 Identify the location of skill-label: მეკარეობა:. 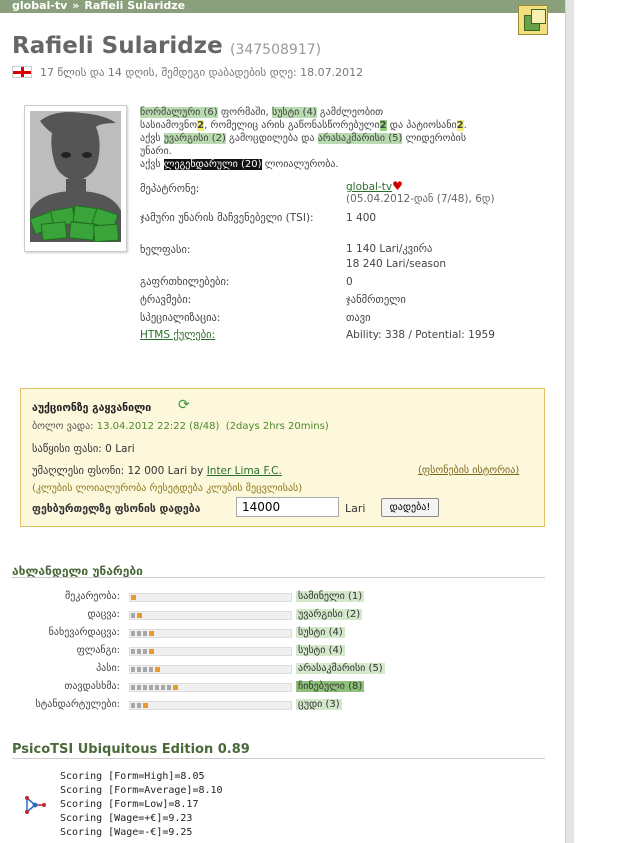
(92, 596).